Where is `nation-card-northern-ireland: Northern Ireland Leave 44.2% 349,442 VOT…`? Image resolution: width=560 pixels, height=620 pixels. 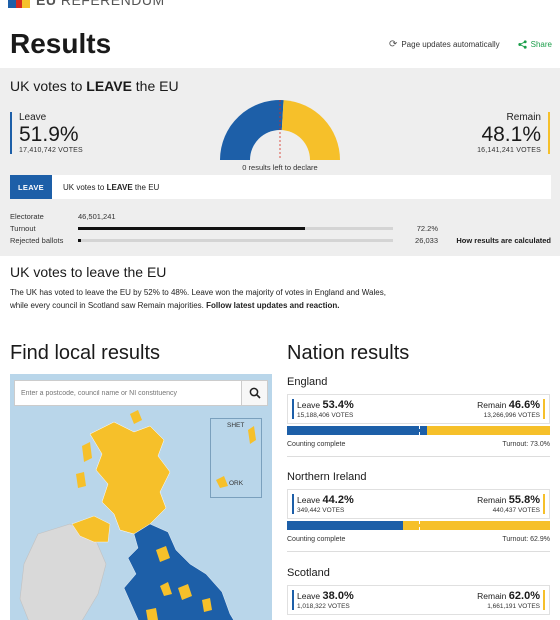 nation-card-northern-ireland: Northern Ireland Leave 44.2% 349,442 VOT… is located at coordinates (418, 511).